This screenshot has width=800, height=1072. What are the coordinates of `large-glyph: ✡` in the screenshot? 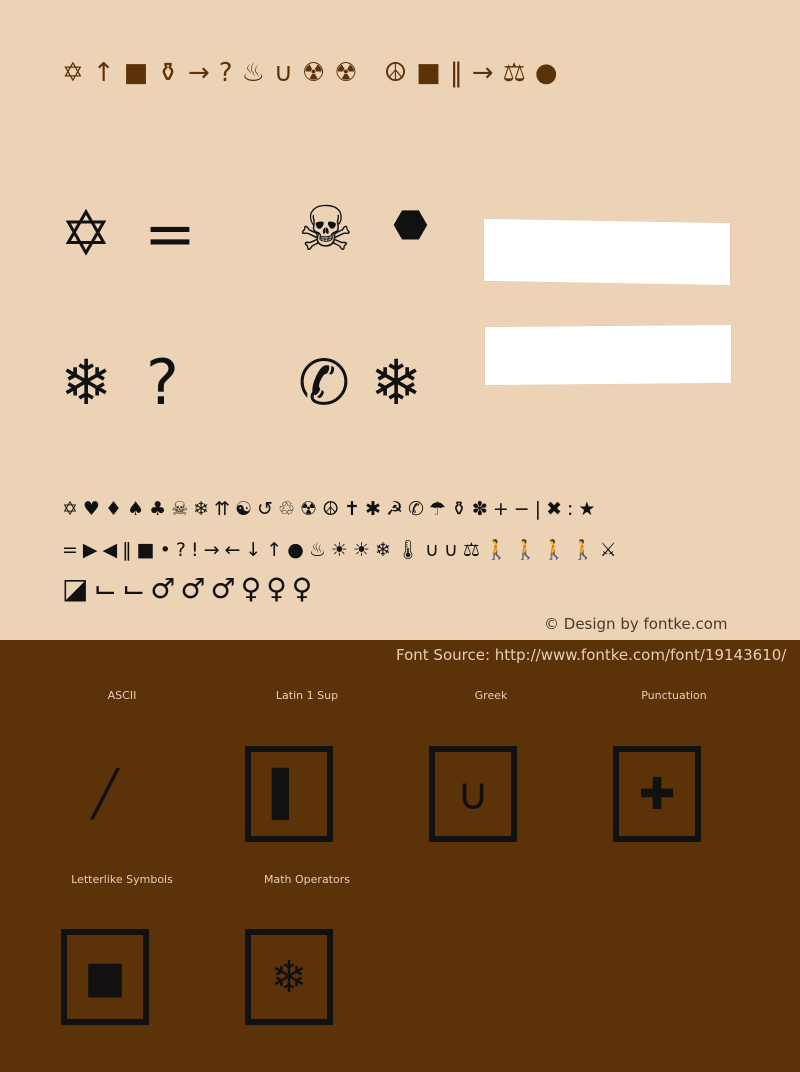 It's located at (86, 233).